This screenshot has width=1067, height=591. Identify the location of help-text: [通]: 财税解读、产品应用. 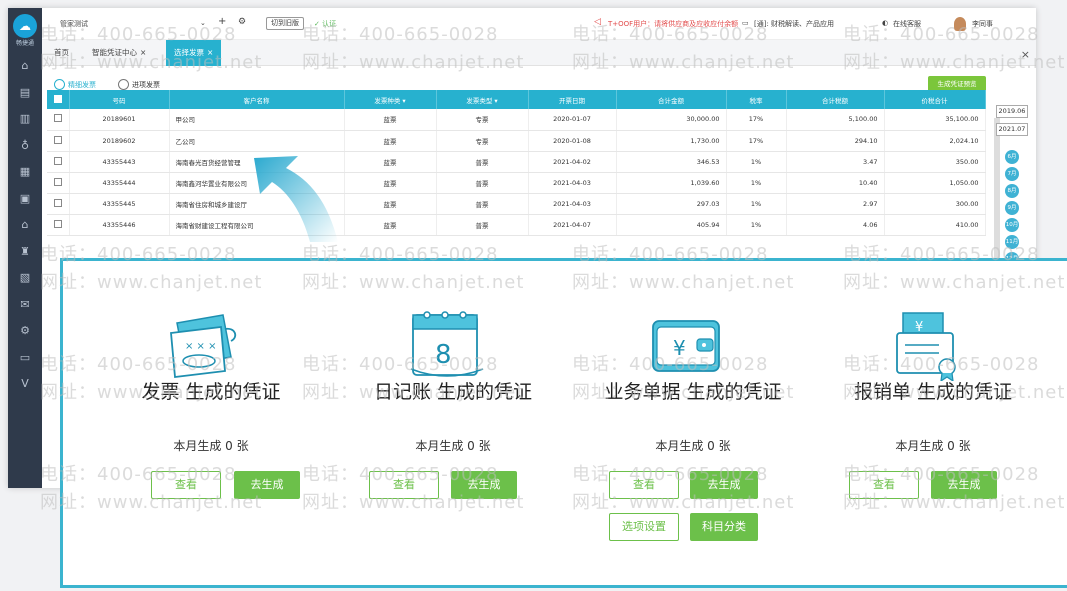
(794, 24).